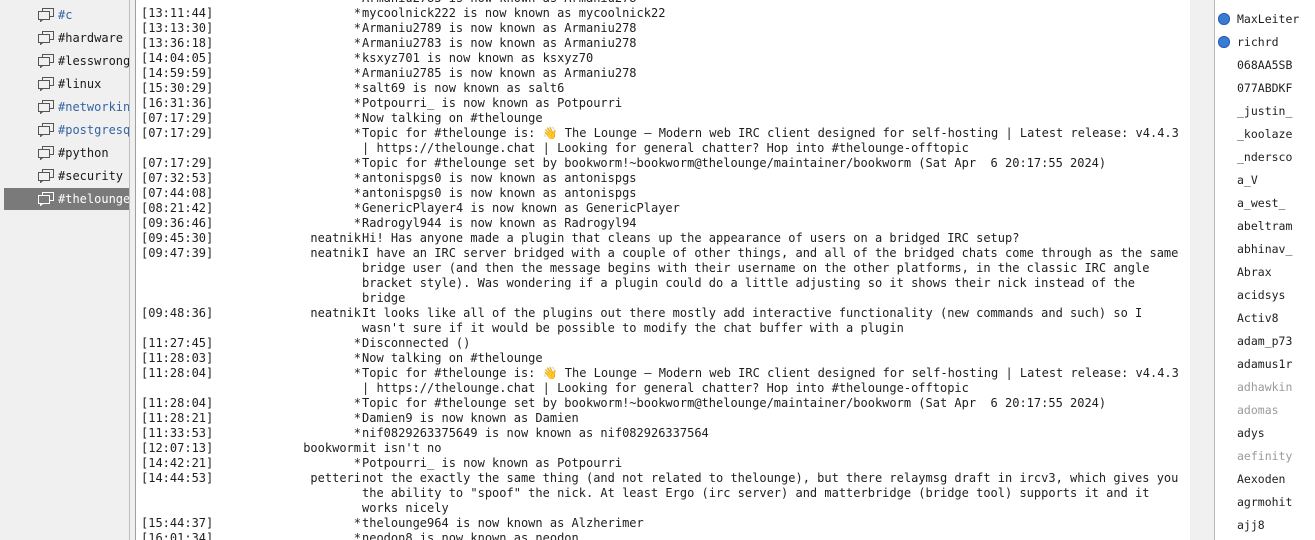 This screenshot has height=540, width=1315. I want to click on user-list-item: MaxLeiter, so click(1265, 18).